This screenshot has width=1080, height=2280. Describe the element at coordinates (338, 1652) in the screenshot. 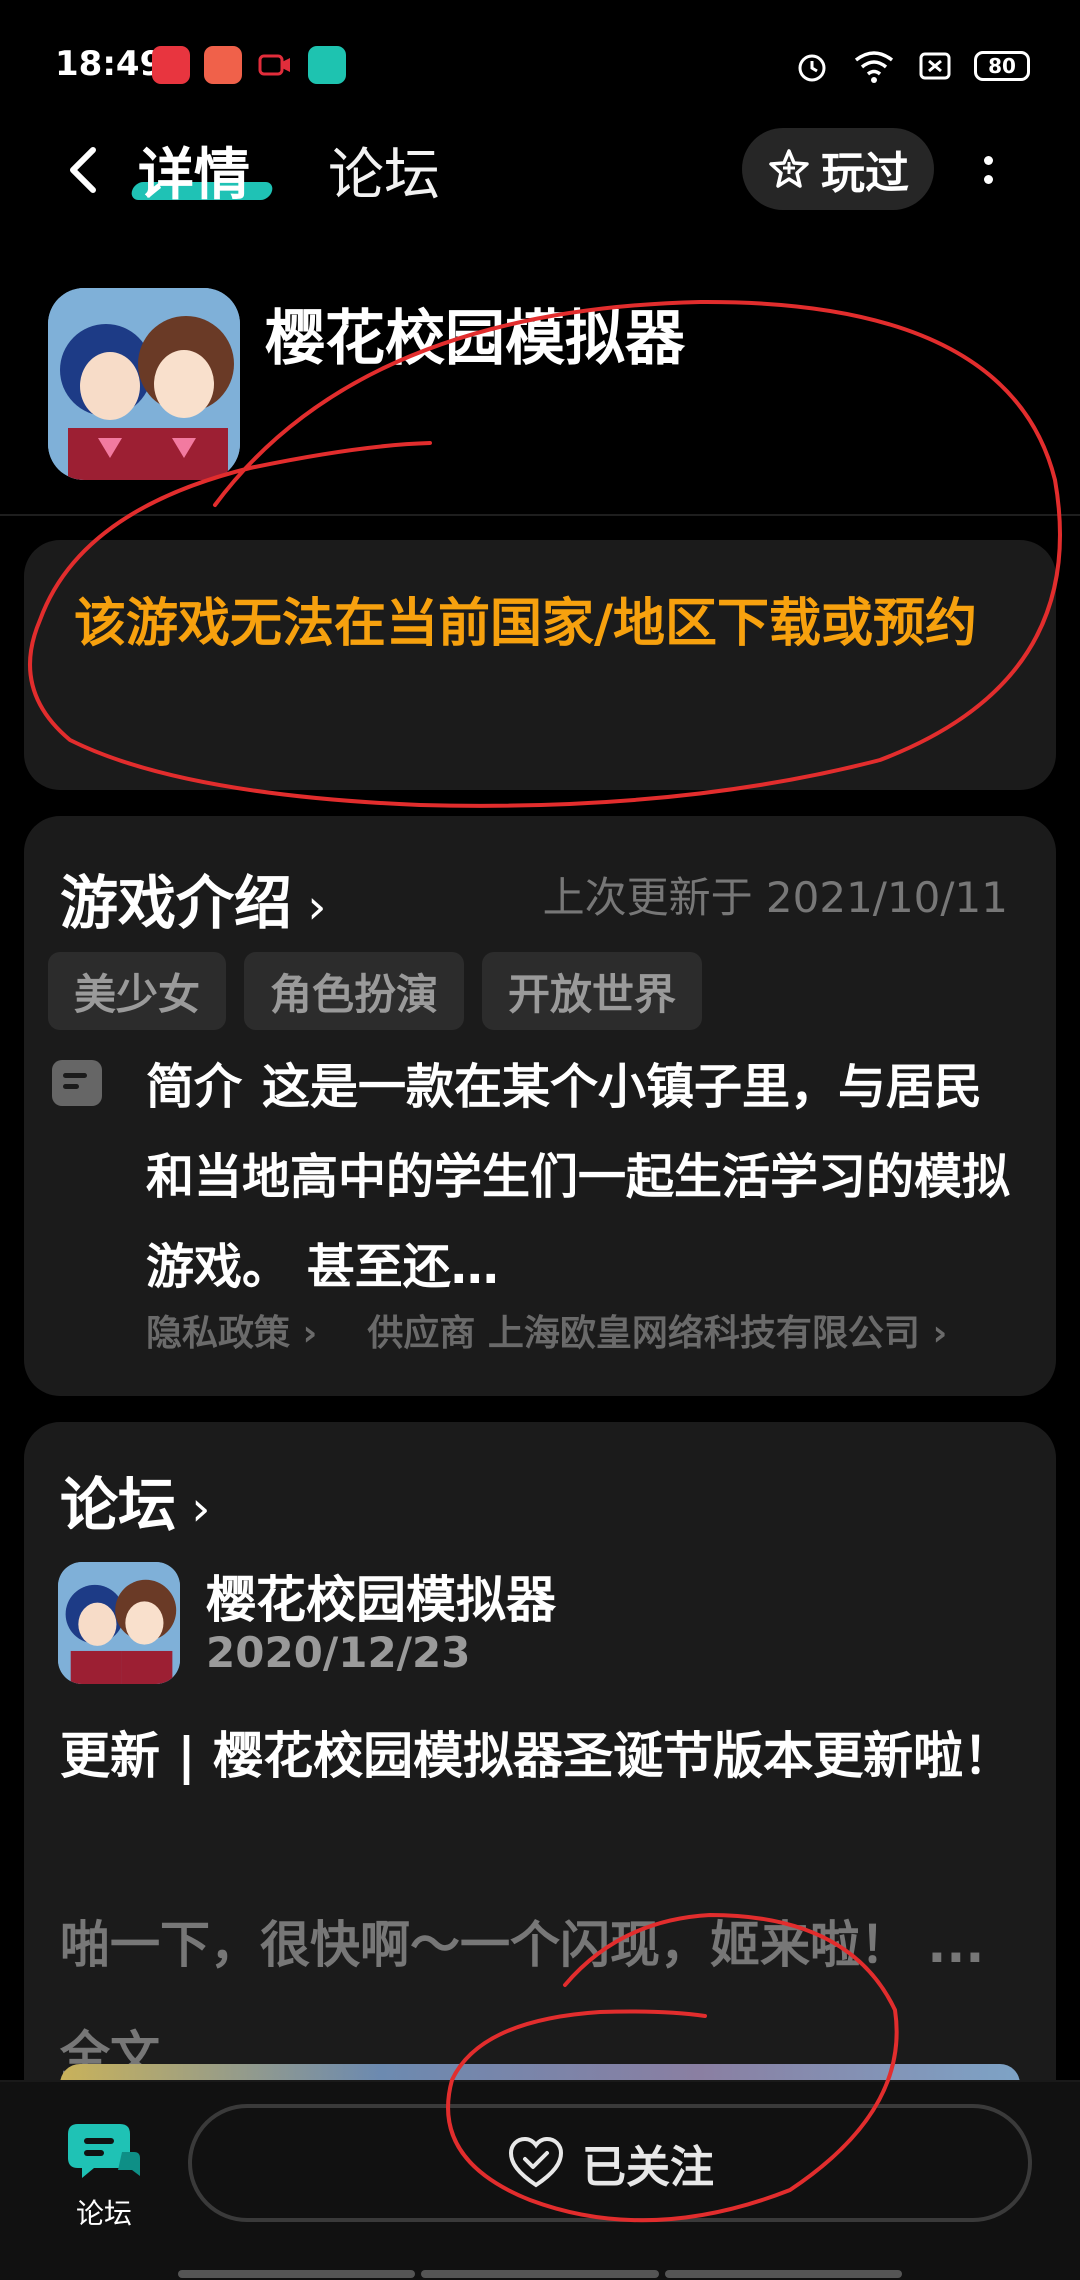

I see `post-date: 2020/12/23` at that location.